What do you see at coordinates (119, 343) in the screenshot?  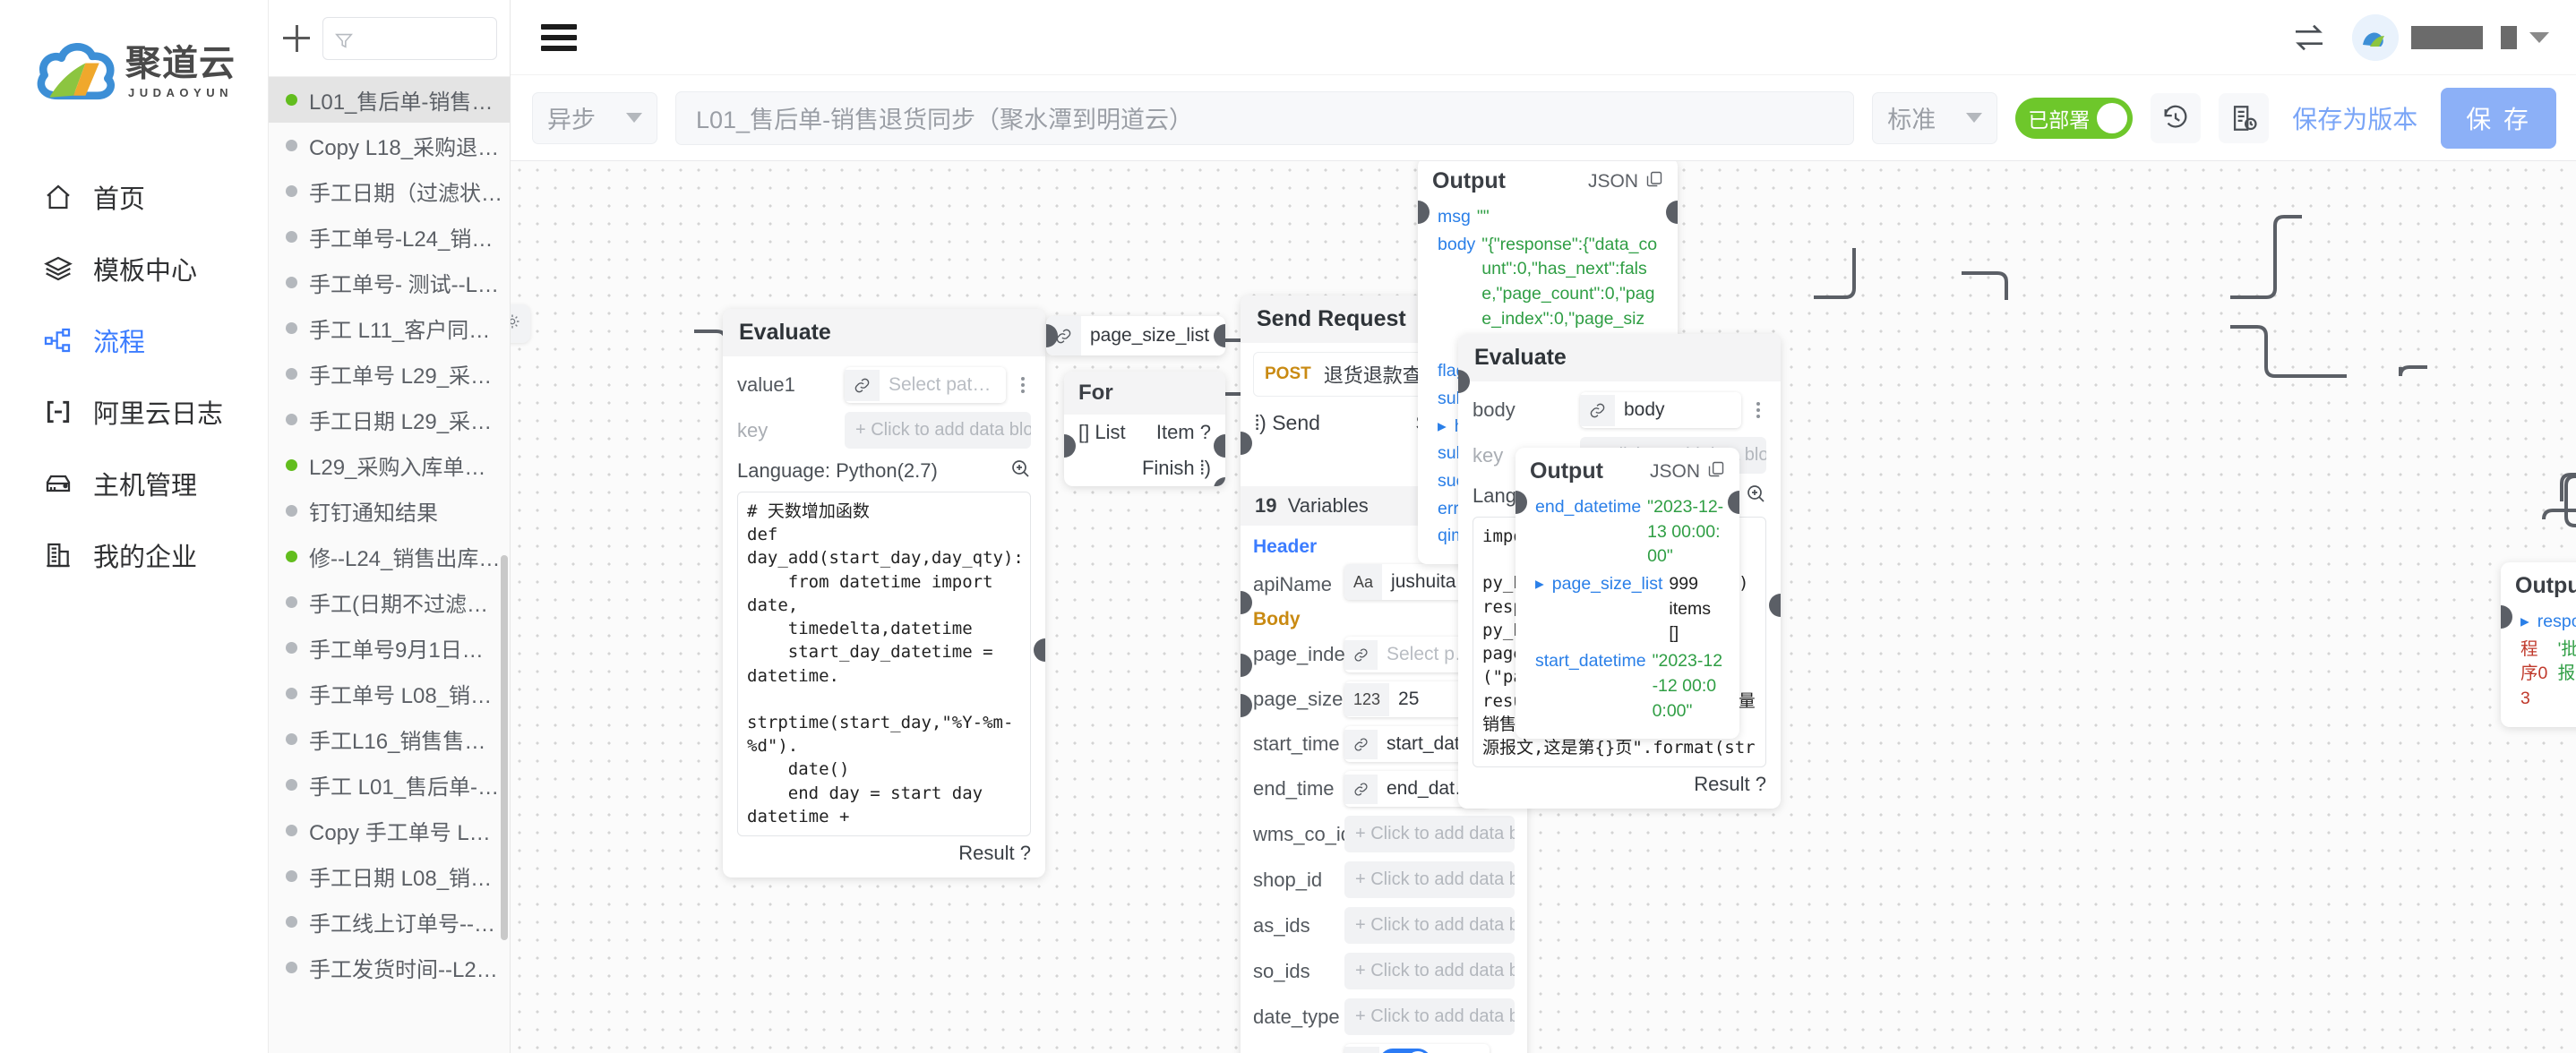 I see `sidebar-item-label: 流程` at bounding box center [119, 343].